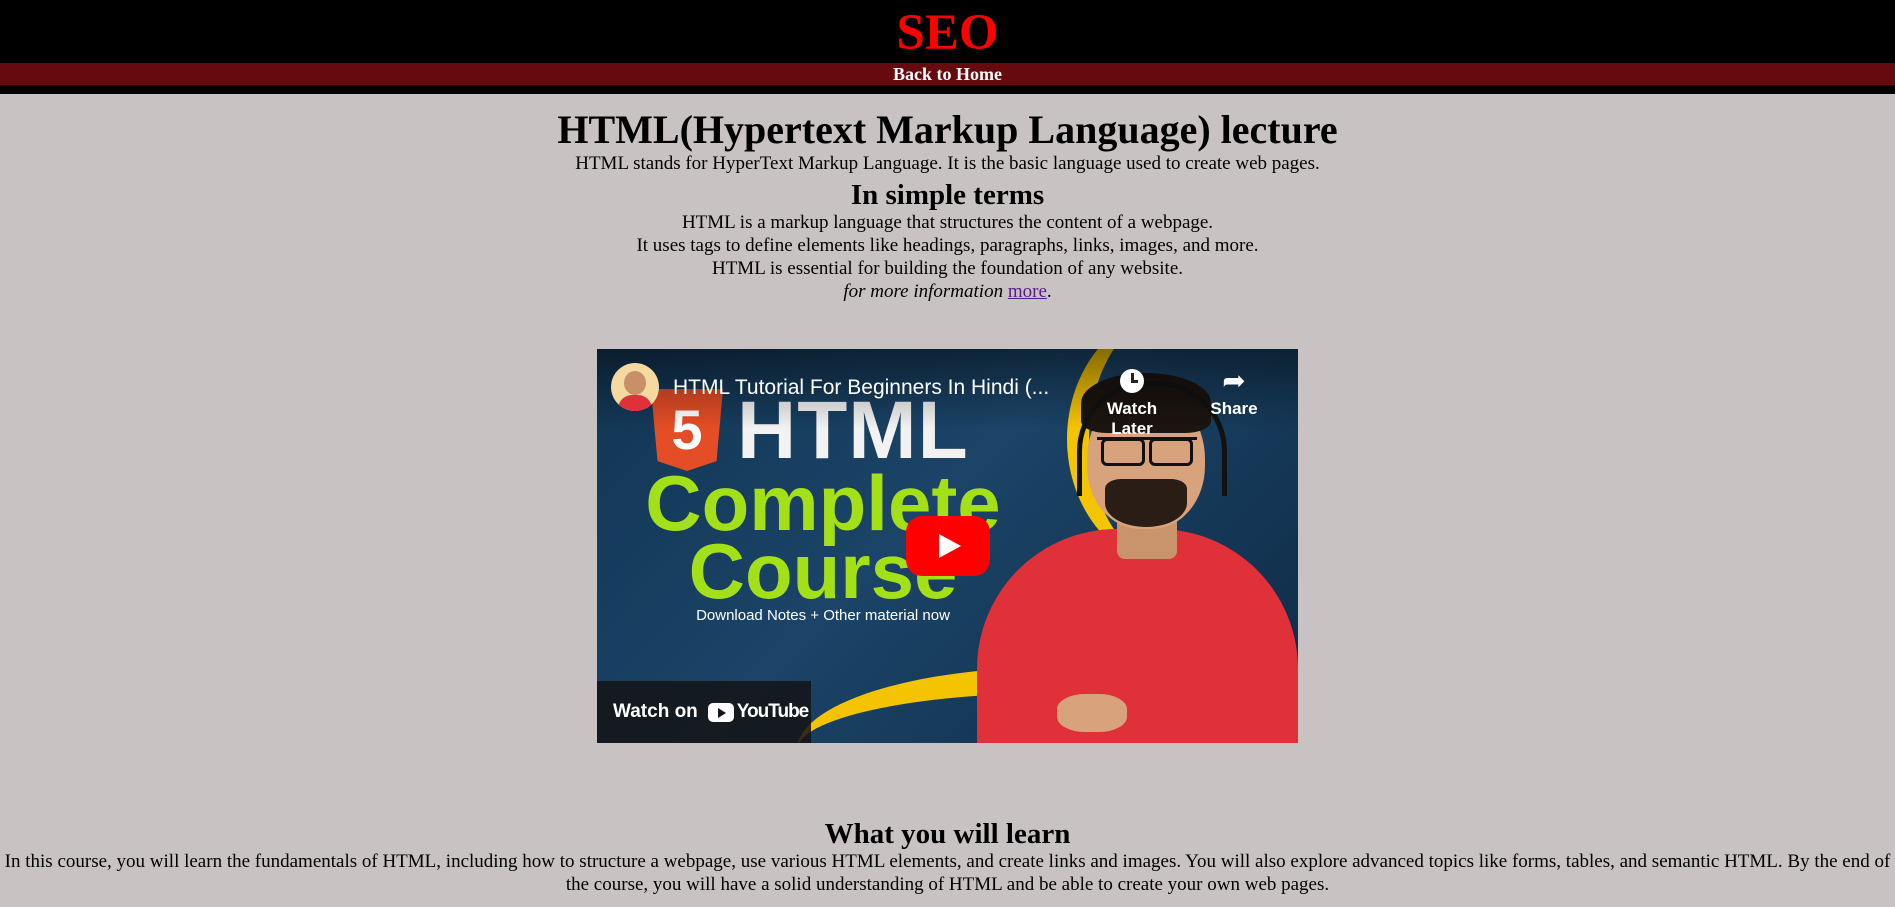  I want to click on more-link: more, so click(1027, 291).